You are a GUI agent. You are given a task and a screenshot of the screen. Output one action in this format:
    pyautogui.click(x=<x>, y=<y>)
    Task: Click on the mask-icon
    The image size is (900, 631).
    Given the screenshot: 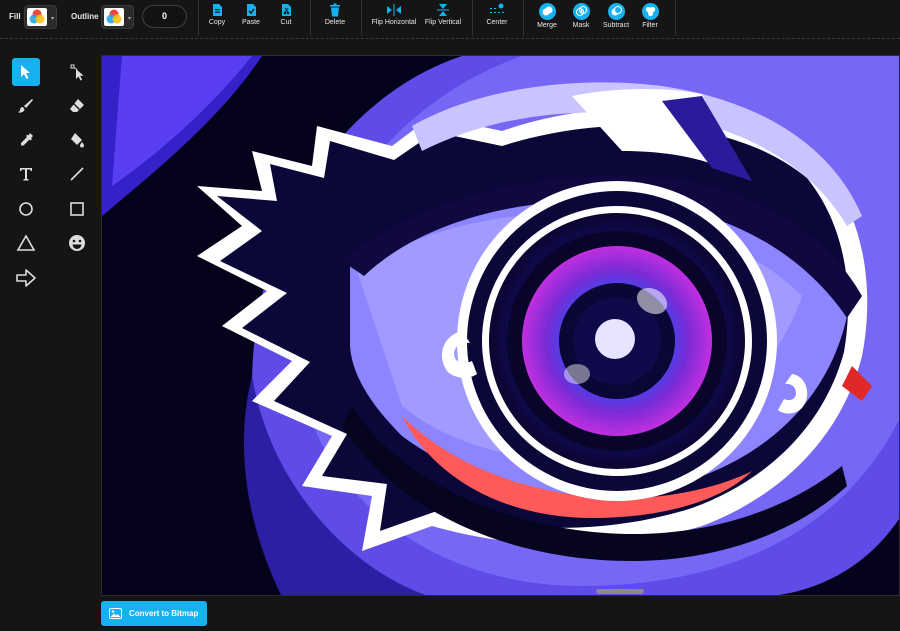 What is the action you would take?
    pyautogui.click(x=581, y=11)
    